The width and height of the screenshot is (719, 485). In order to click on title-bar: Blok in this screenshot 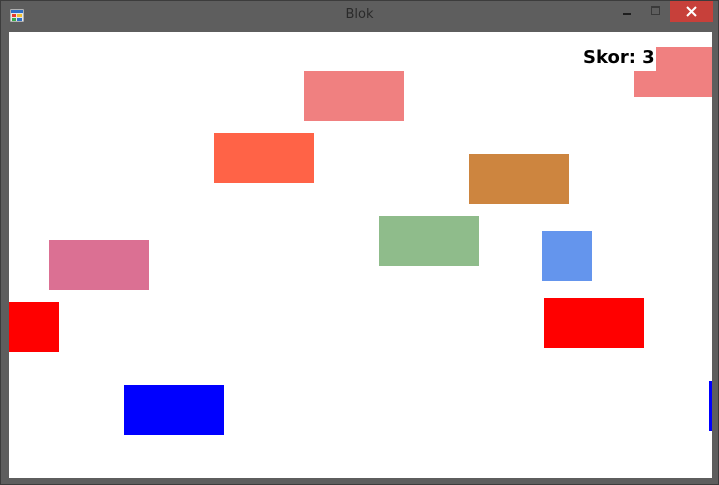, I will do `click(359, 16)`.